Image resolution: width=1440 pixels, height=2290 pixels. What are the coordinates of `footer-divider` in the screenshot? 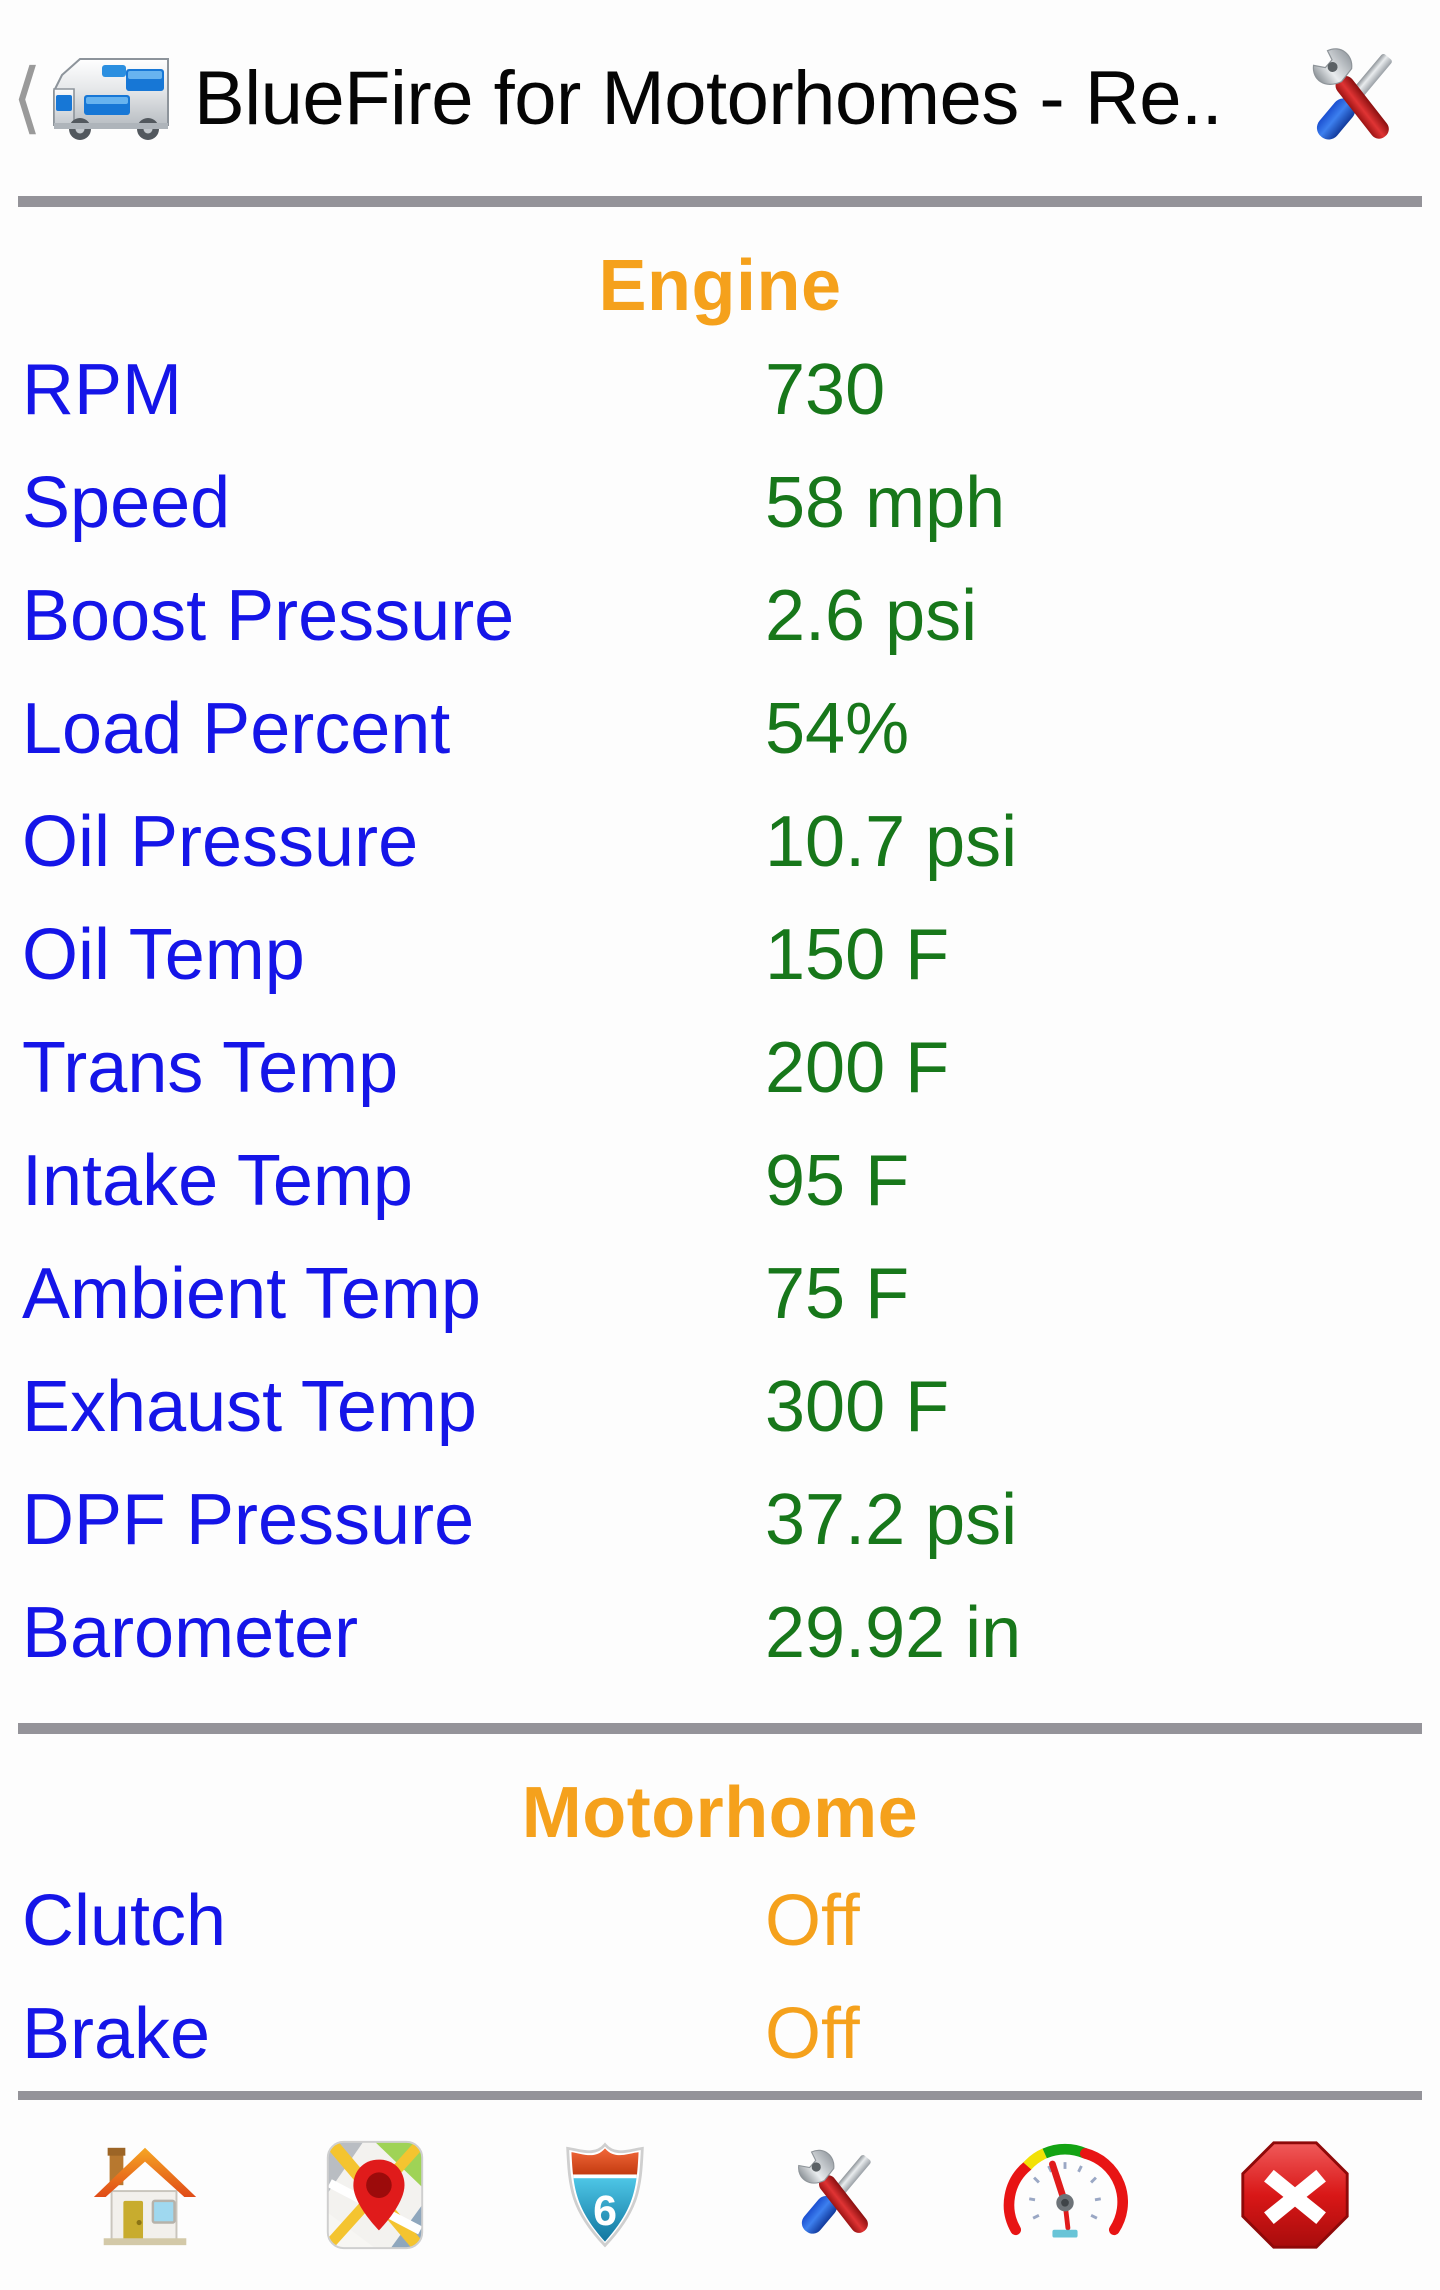 It's located at (720, 2095).